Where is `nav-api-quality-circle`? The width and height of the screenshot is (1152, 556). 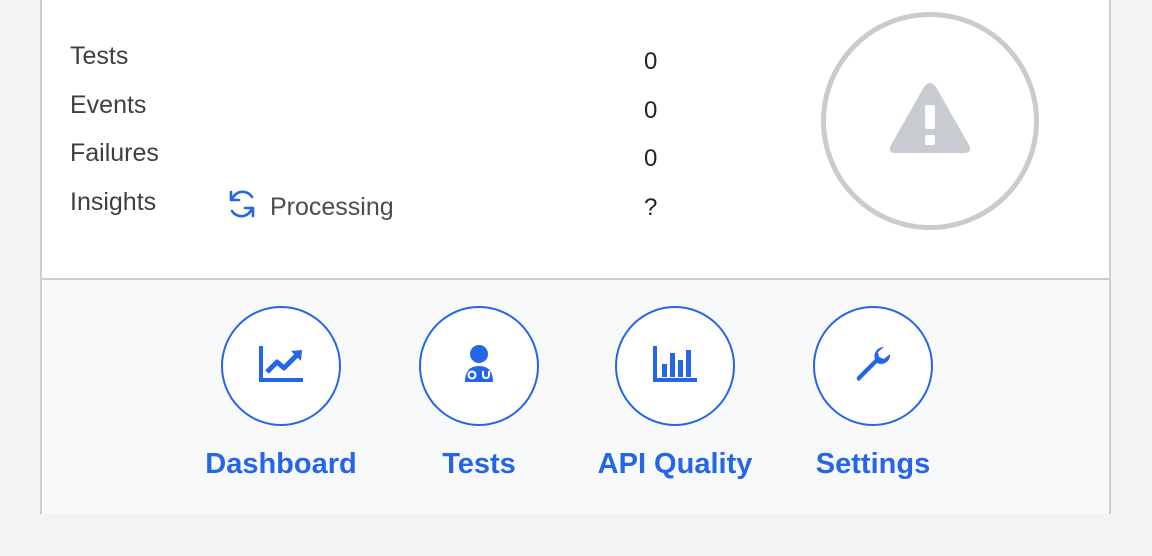 nav-api-quality-circle is located at coordinates (675, 366).